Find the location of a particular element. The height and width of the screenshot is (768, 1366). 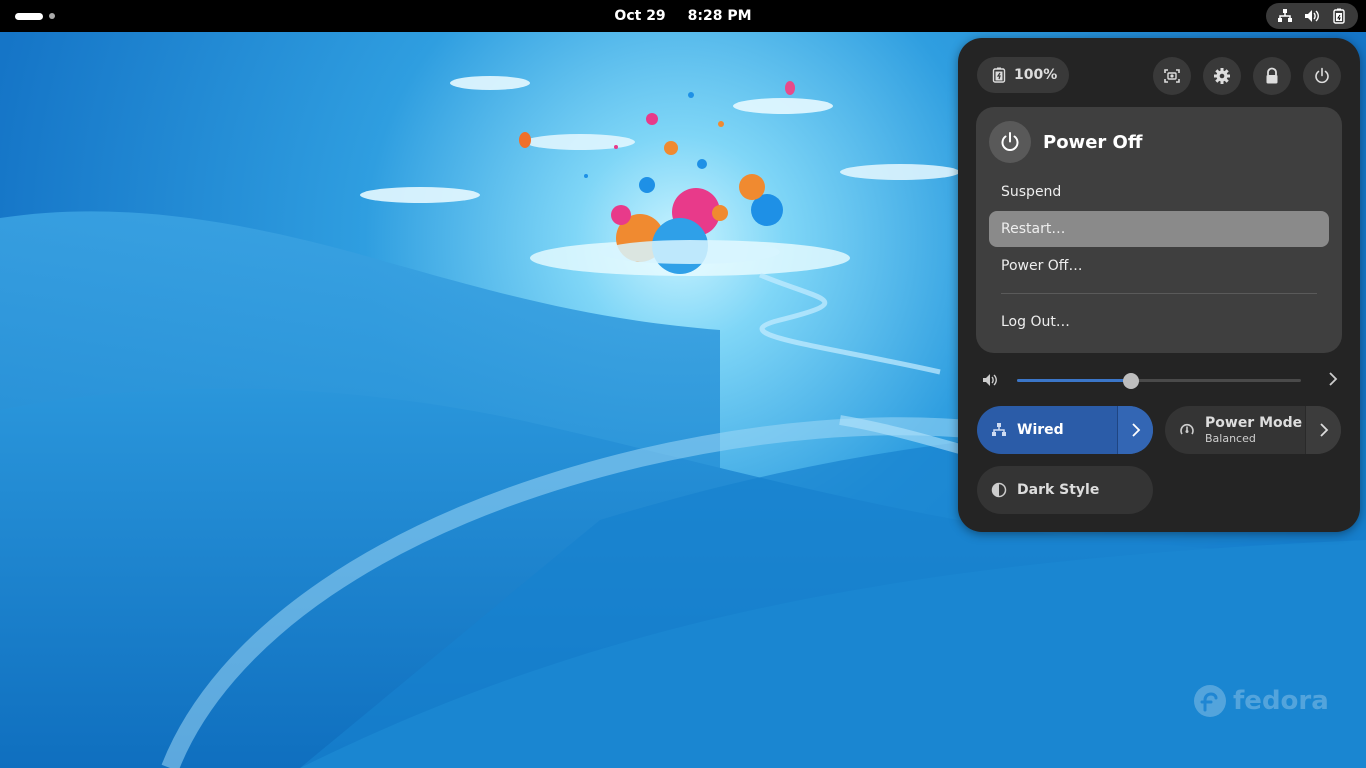

volume-slider-knob is located at coordinates (1130, 381).